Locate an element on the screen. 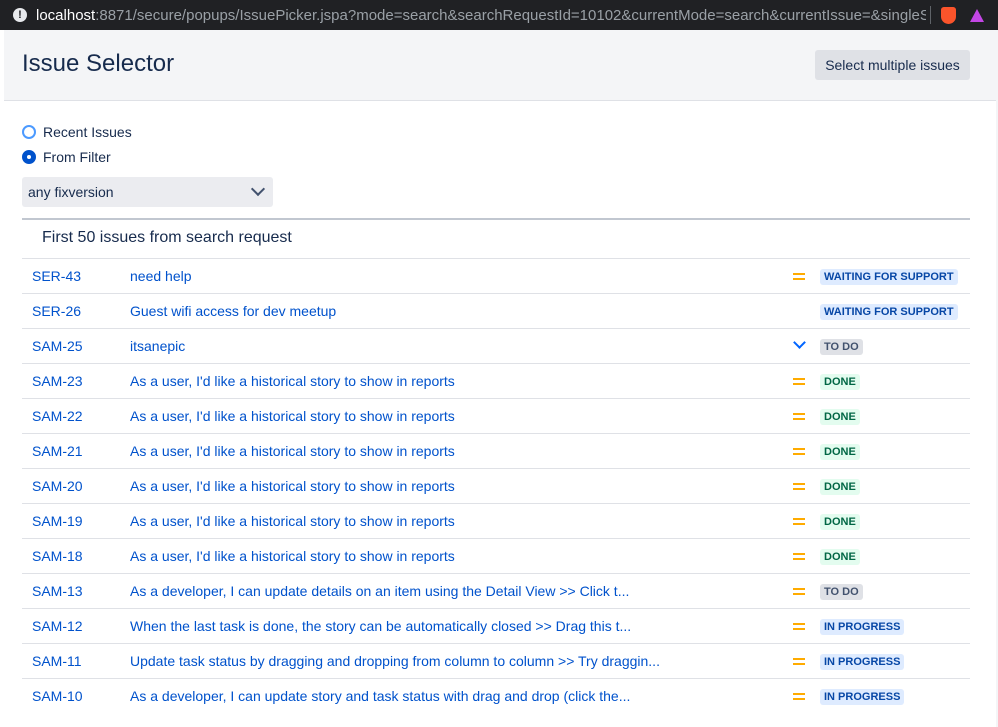  issue-key-link: SAM-20 is located at coordinates (76, 486).